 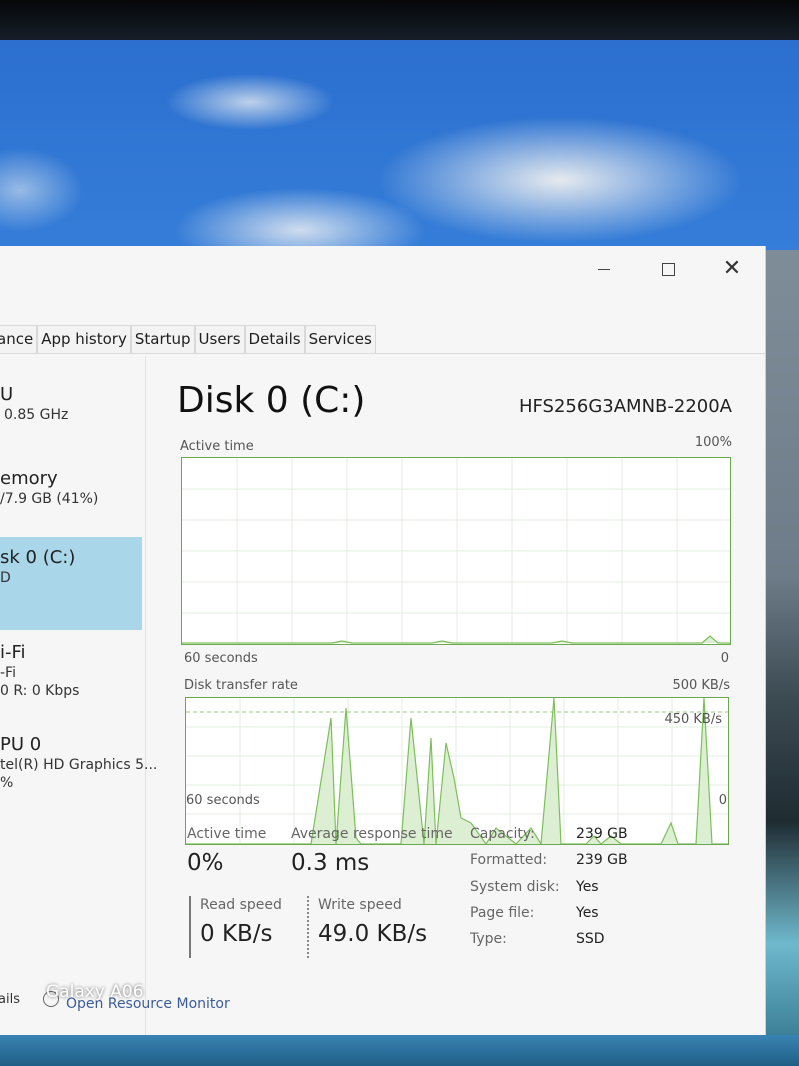 I want to click on desktop-wallpaper-edge, so click(x=782, y=658).